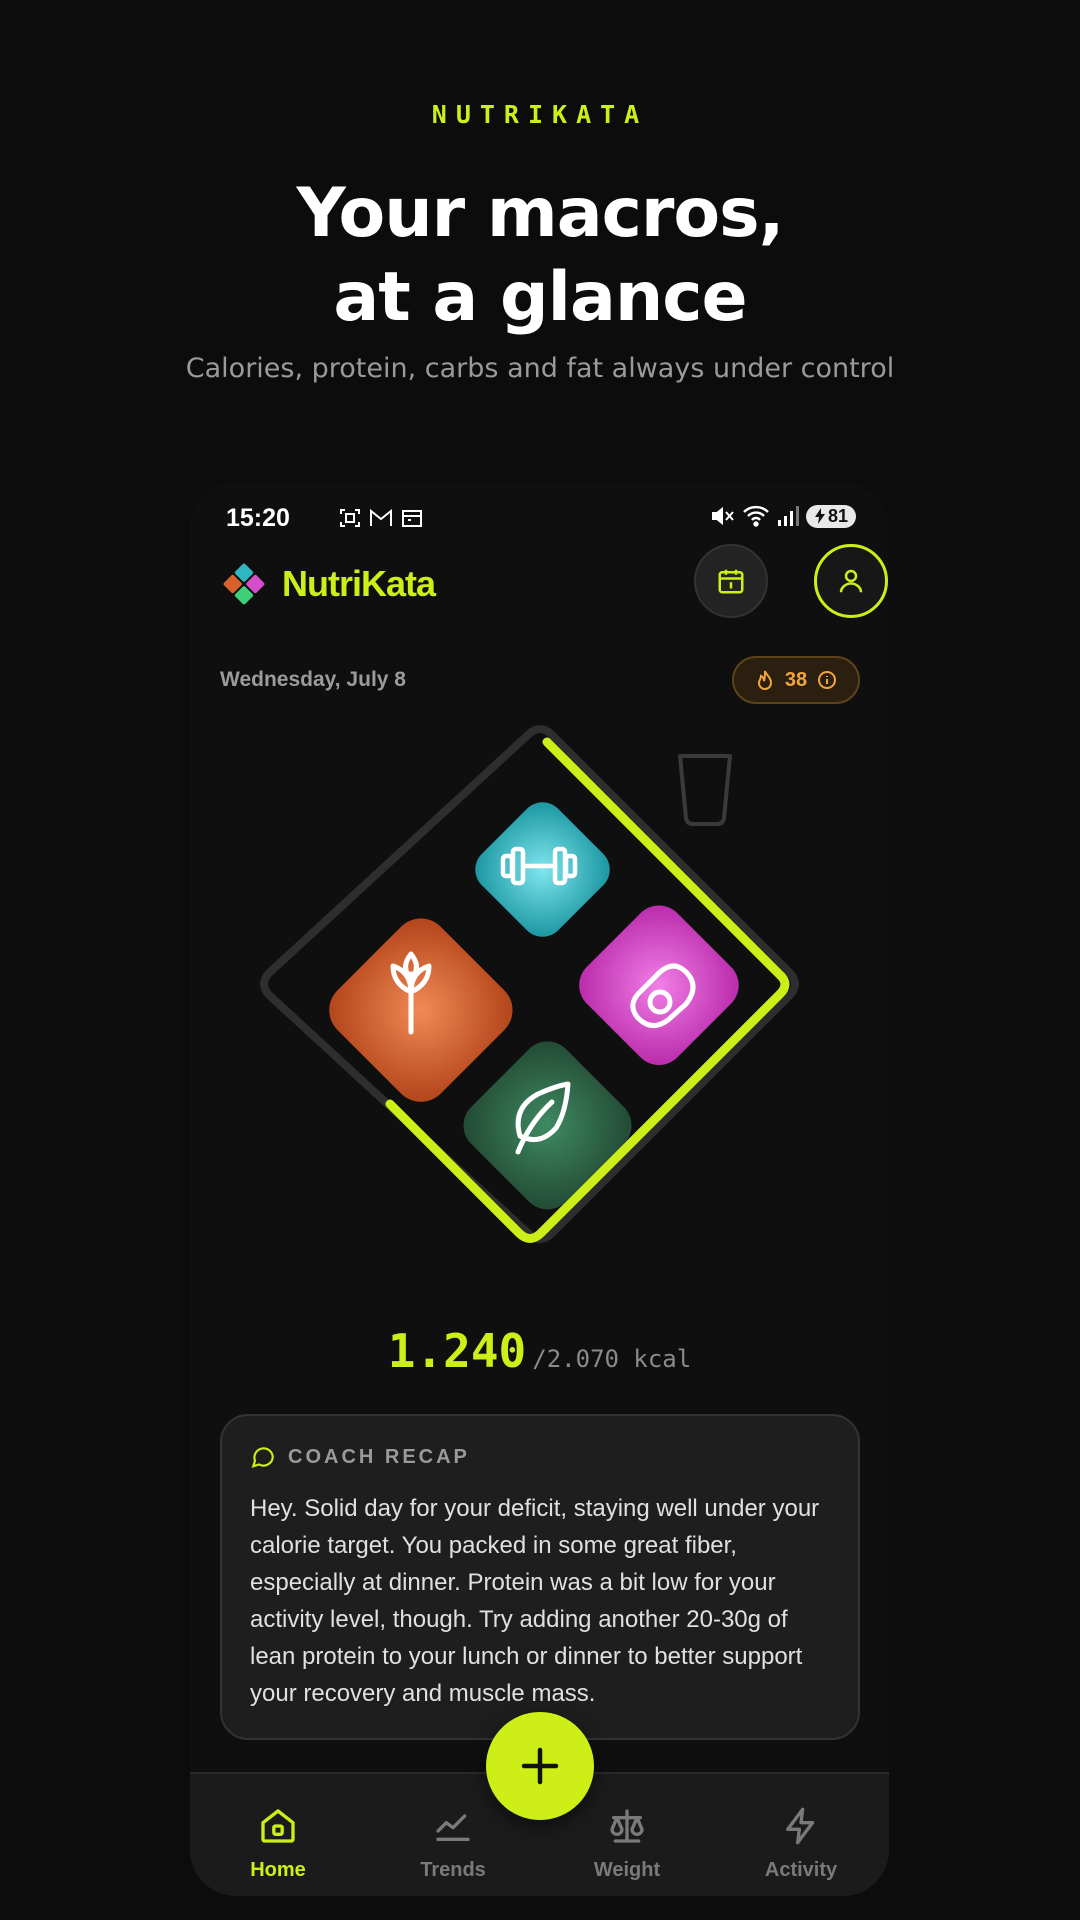  I want to click on current-date: Wednesday, July 8, so click(313, 679).